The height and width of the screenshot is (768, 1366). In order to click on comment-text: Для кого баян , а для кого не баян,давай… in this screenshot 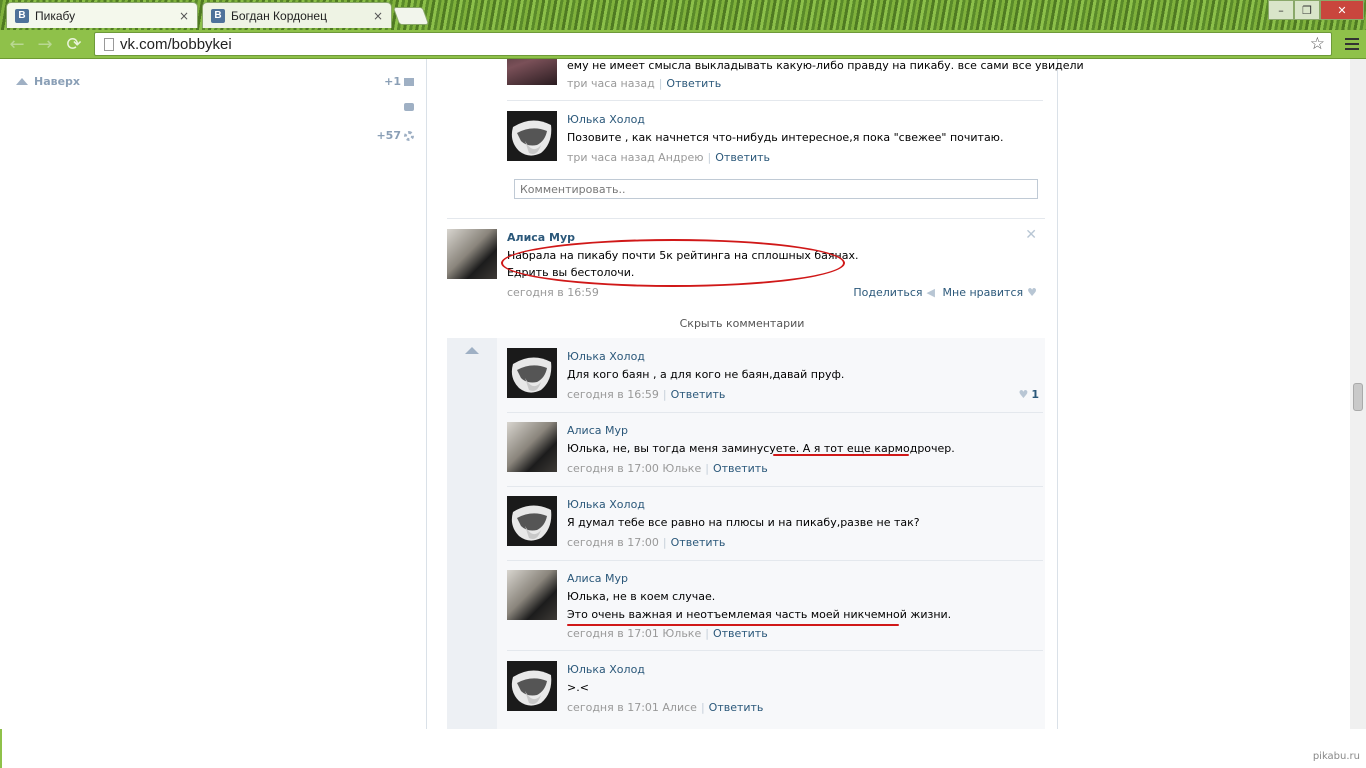, I will do `click(706, 374)`.